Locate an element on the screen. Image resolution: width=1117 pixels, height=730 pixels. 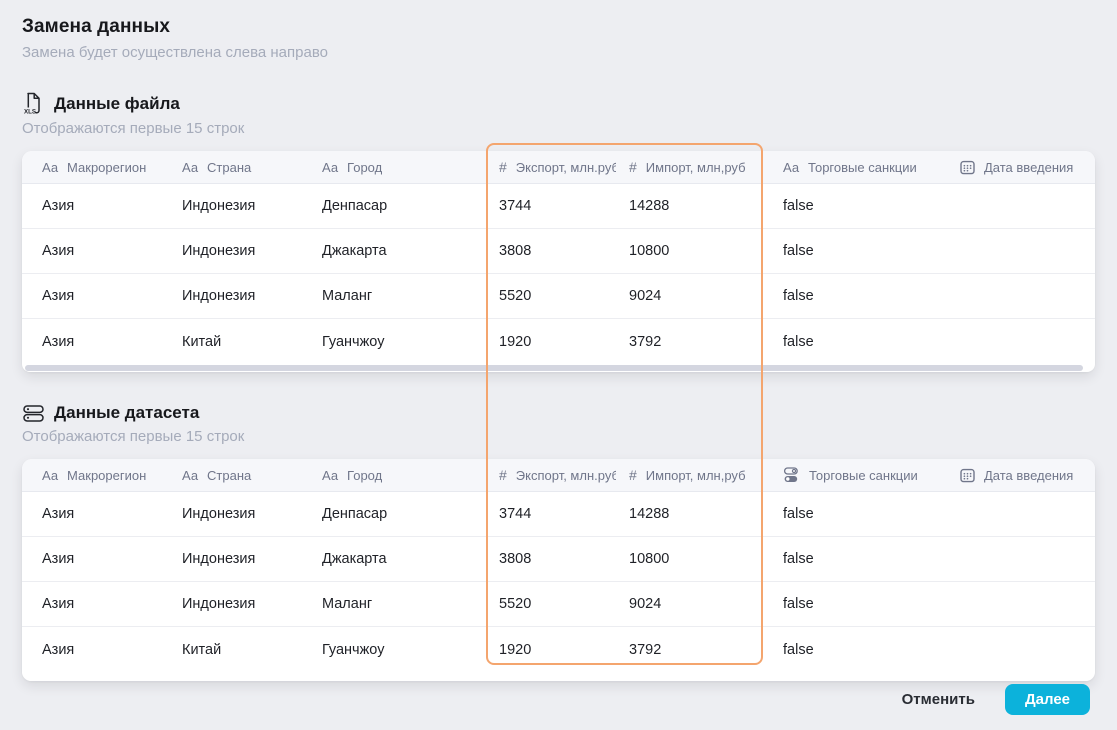
cell-import: 3792 is located at coordinates (645, 341).